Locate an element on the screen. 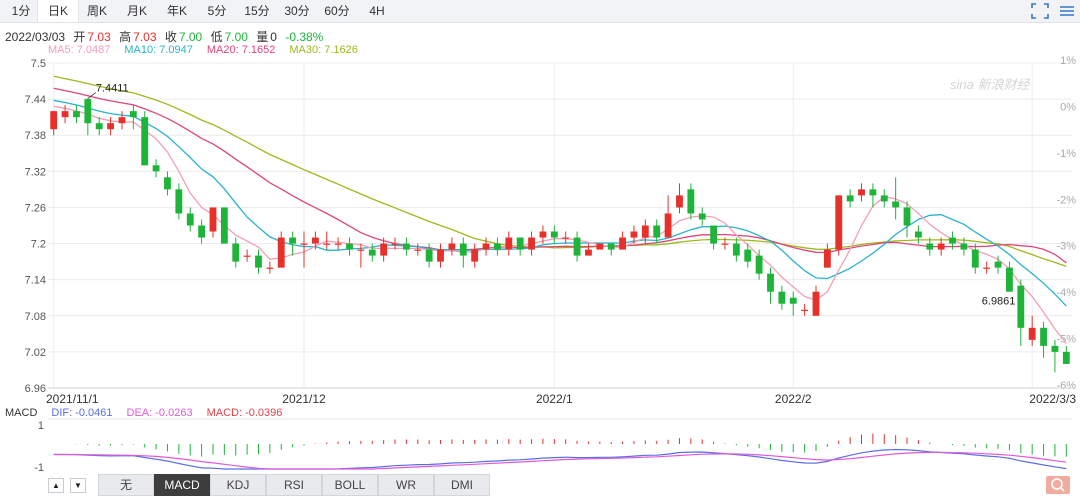 The height and width of the screenshot is (499, 1080). x-tick-label: 2021/11/1 is located at coordinates (72, 399).